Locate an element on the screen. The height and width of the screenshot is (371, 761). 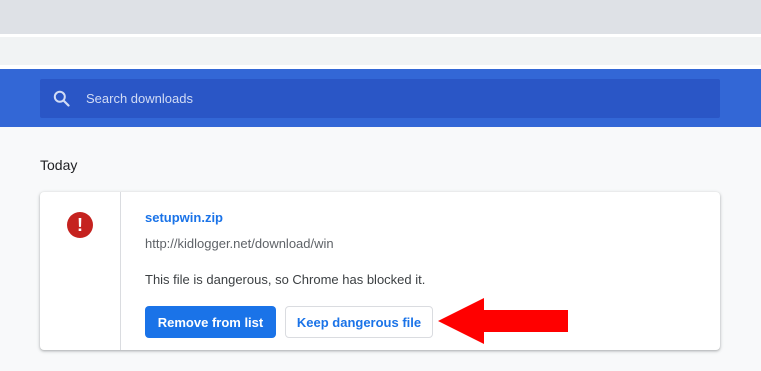
file-icon-column: ! is located at coordinates (80, 271).